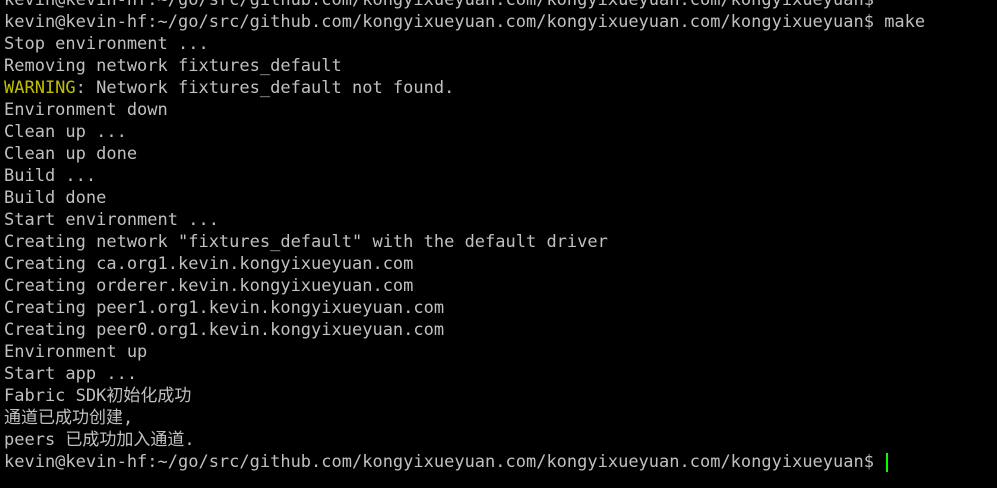 This screenshot has width=997, height=488. Describe the element at coordinates (887, 462) in the screenshot. I see `text-cursor` at that location.